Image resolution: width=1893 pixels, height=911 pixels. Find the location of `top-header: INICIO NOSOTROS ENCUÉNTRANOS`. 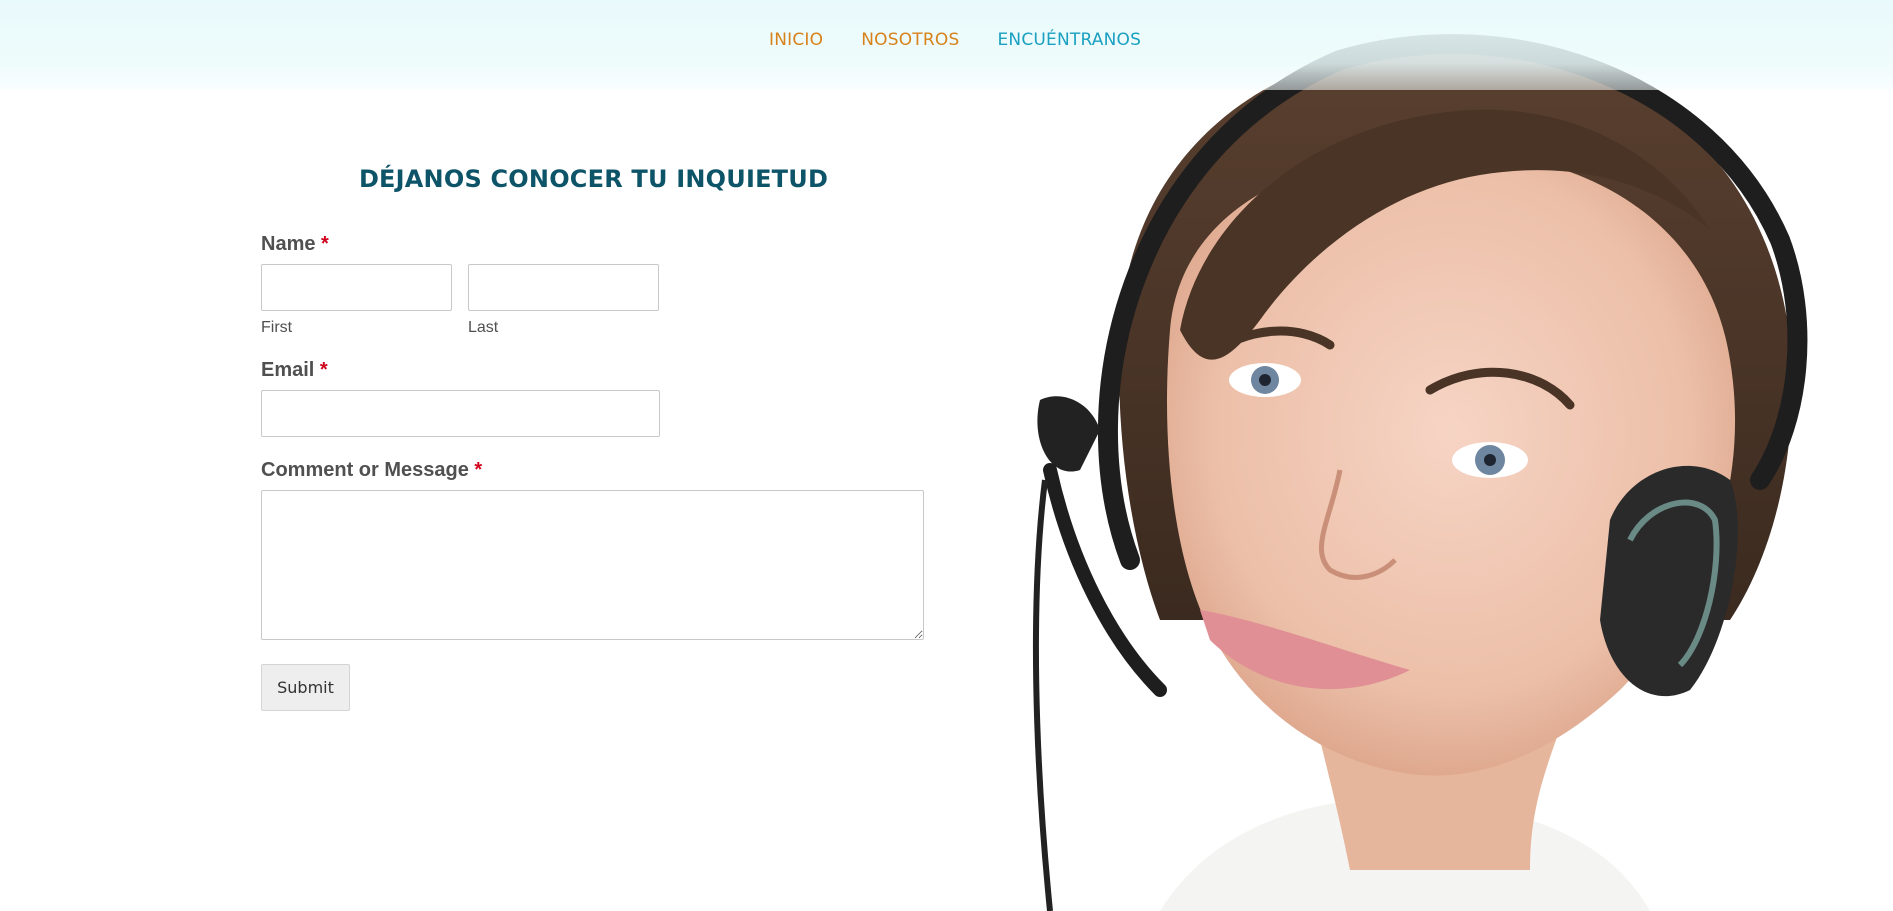

top-header: INICIO NOSOTROS ENCUÉNTRANOS is located at coordinates (946, 45).